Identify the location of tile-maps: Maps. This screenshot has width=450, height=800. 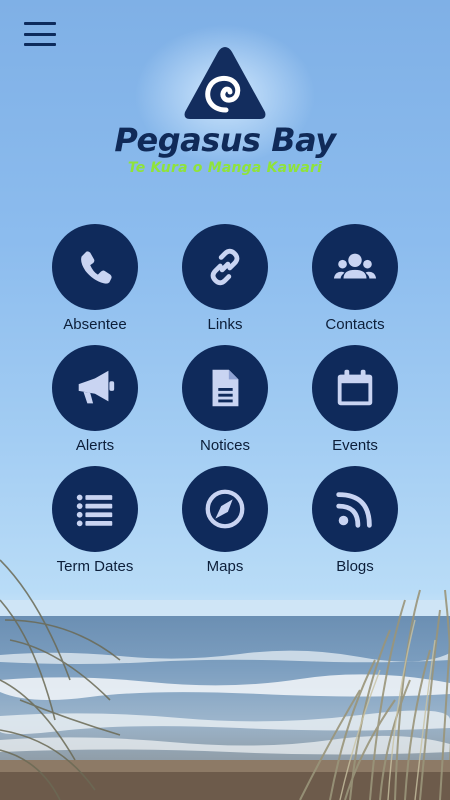
(225, 526).